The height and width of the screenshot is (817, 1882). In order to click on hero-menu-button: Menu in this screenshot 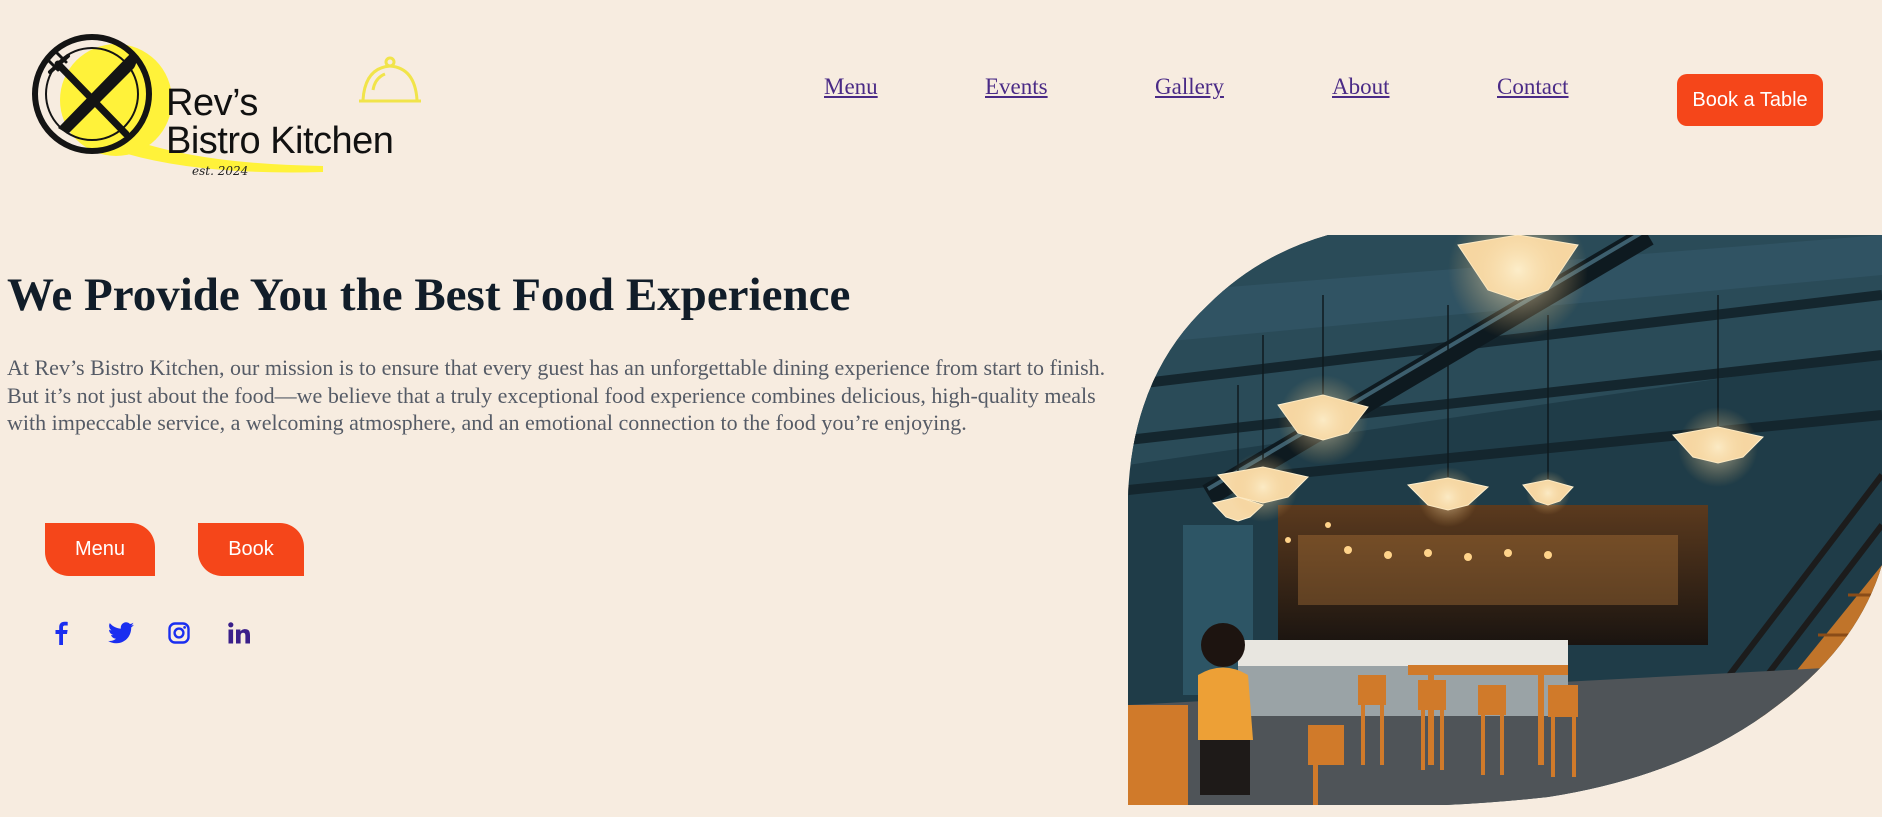, I will do `click(100, 549)`.